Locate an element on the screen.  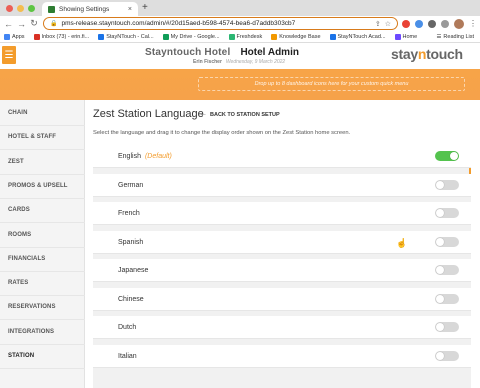
sidebar-item-cards: CARDS is located at coordinates (19, 210).